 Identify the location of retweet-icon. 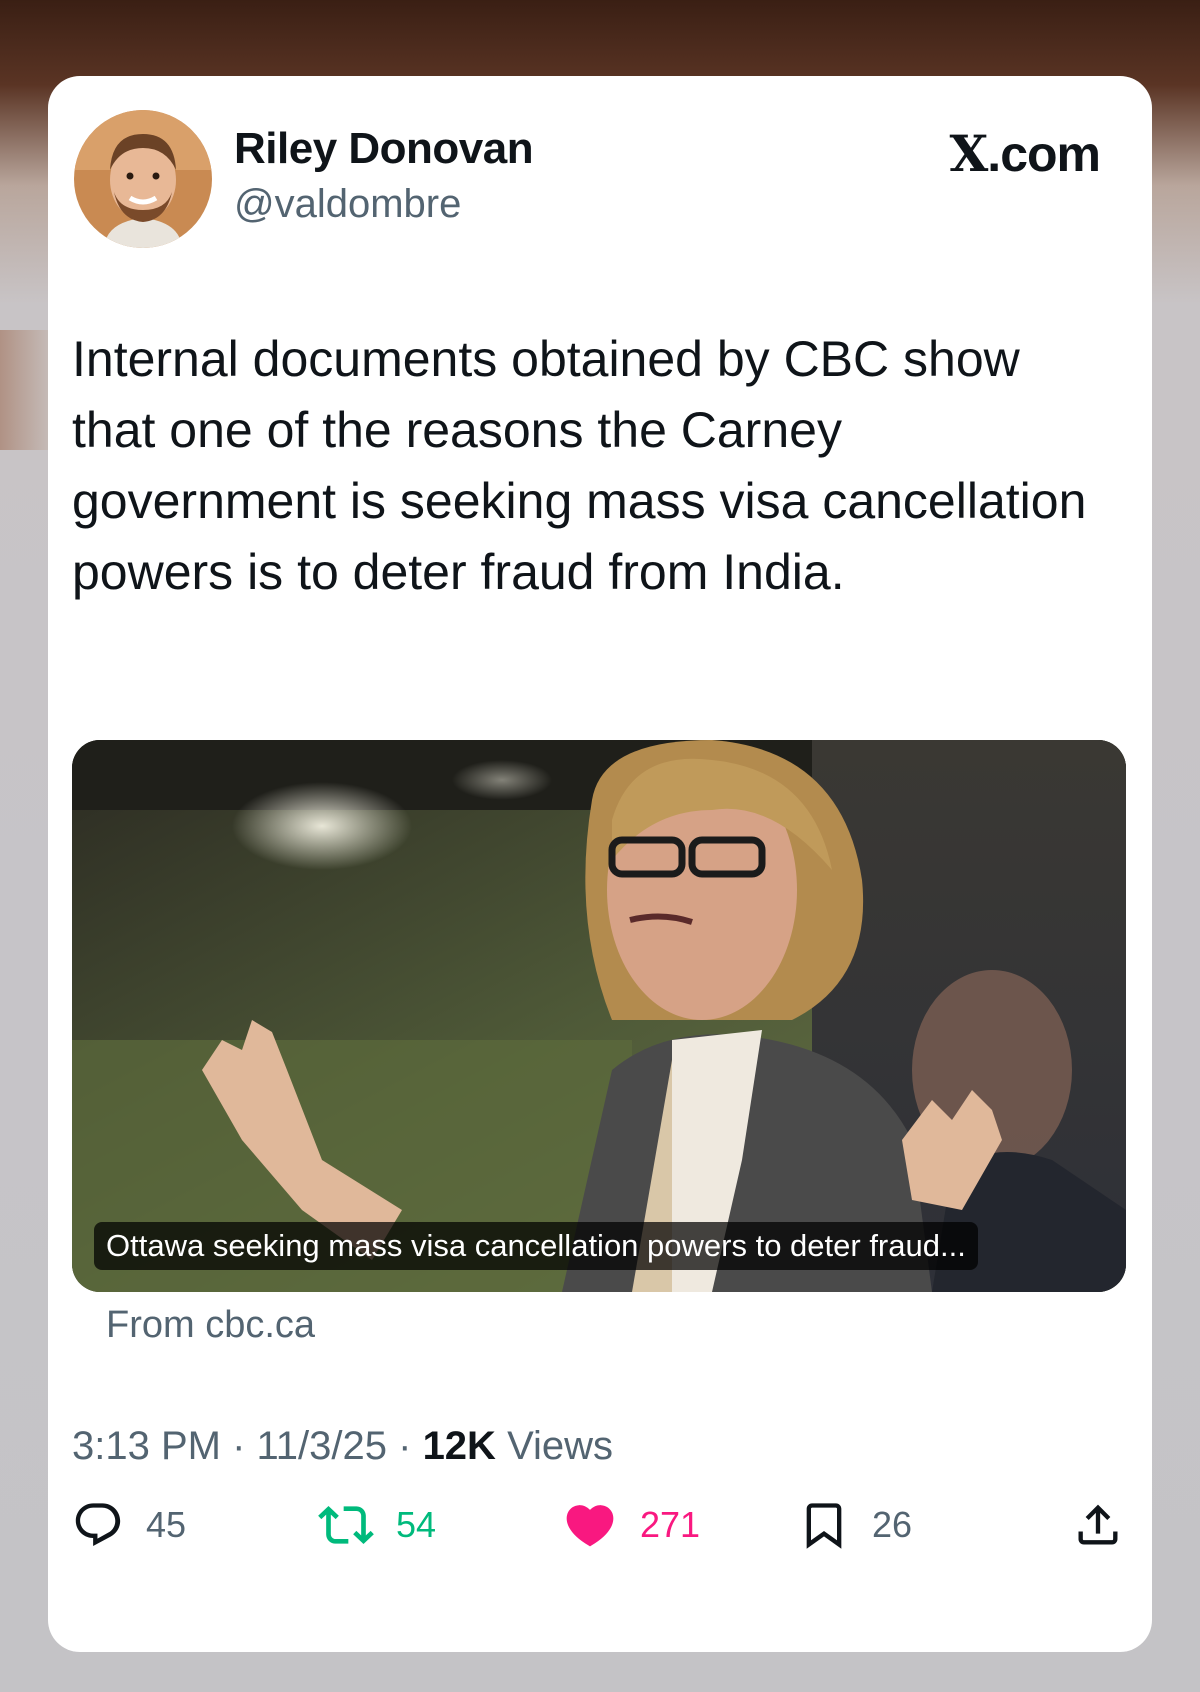
(346, 1525).